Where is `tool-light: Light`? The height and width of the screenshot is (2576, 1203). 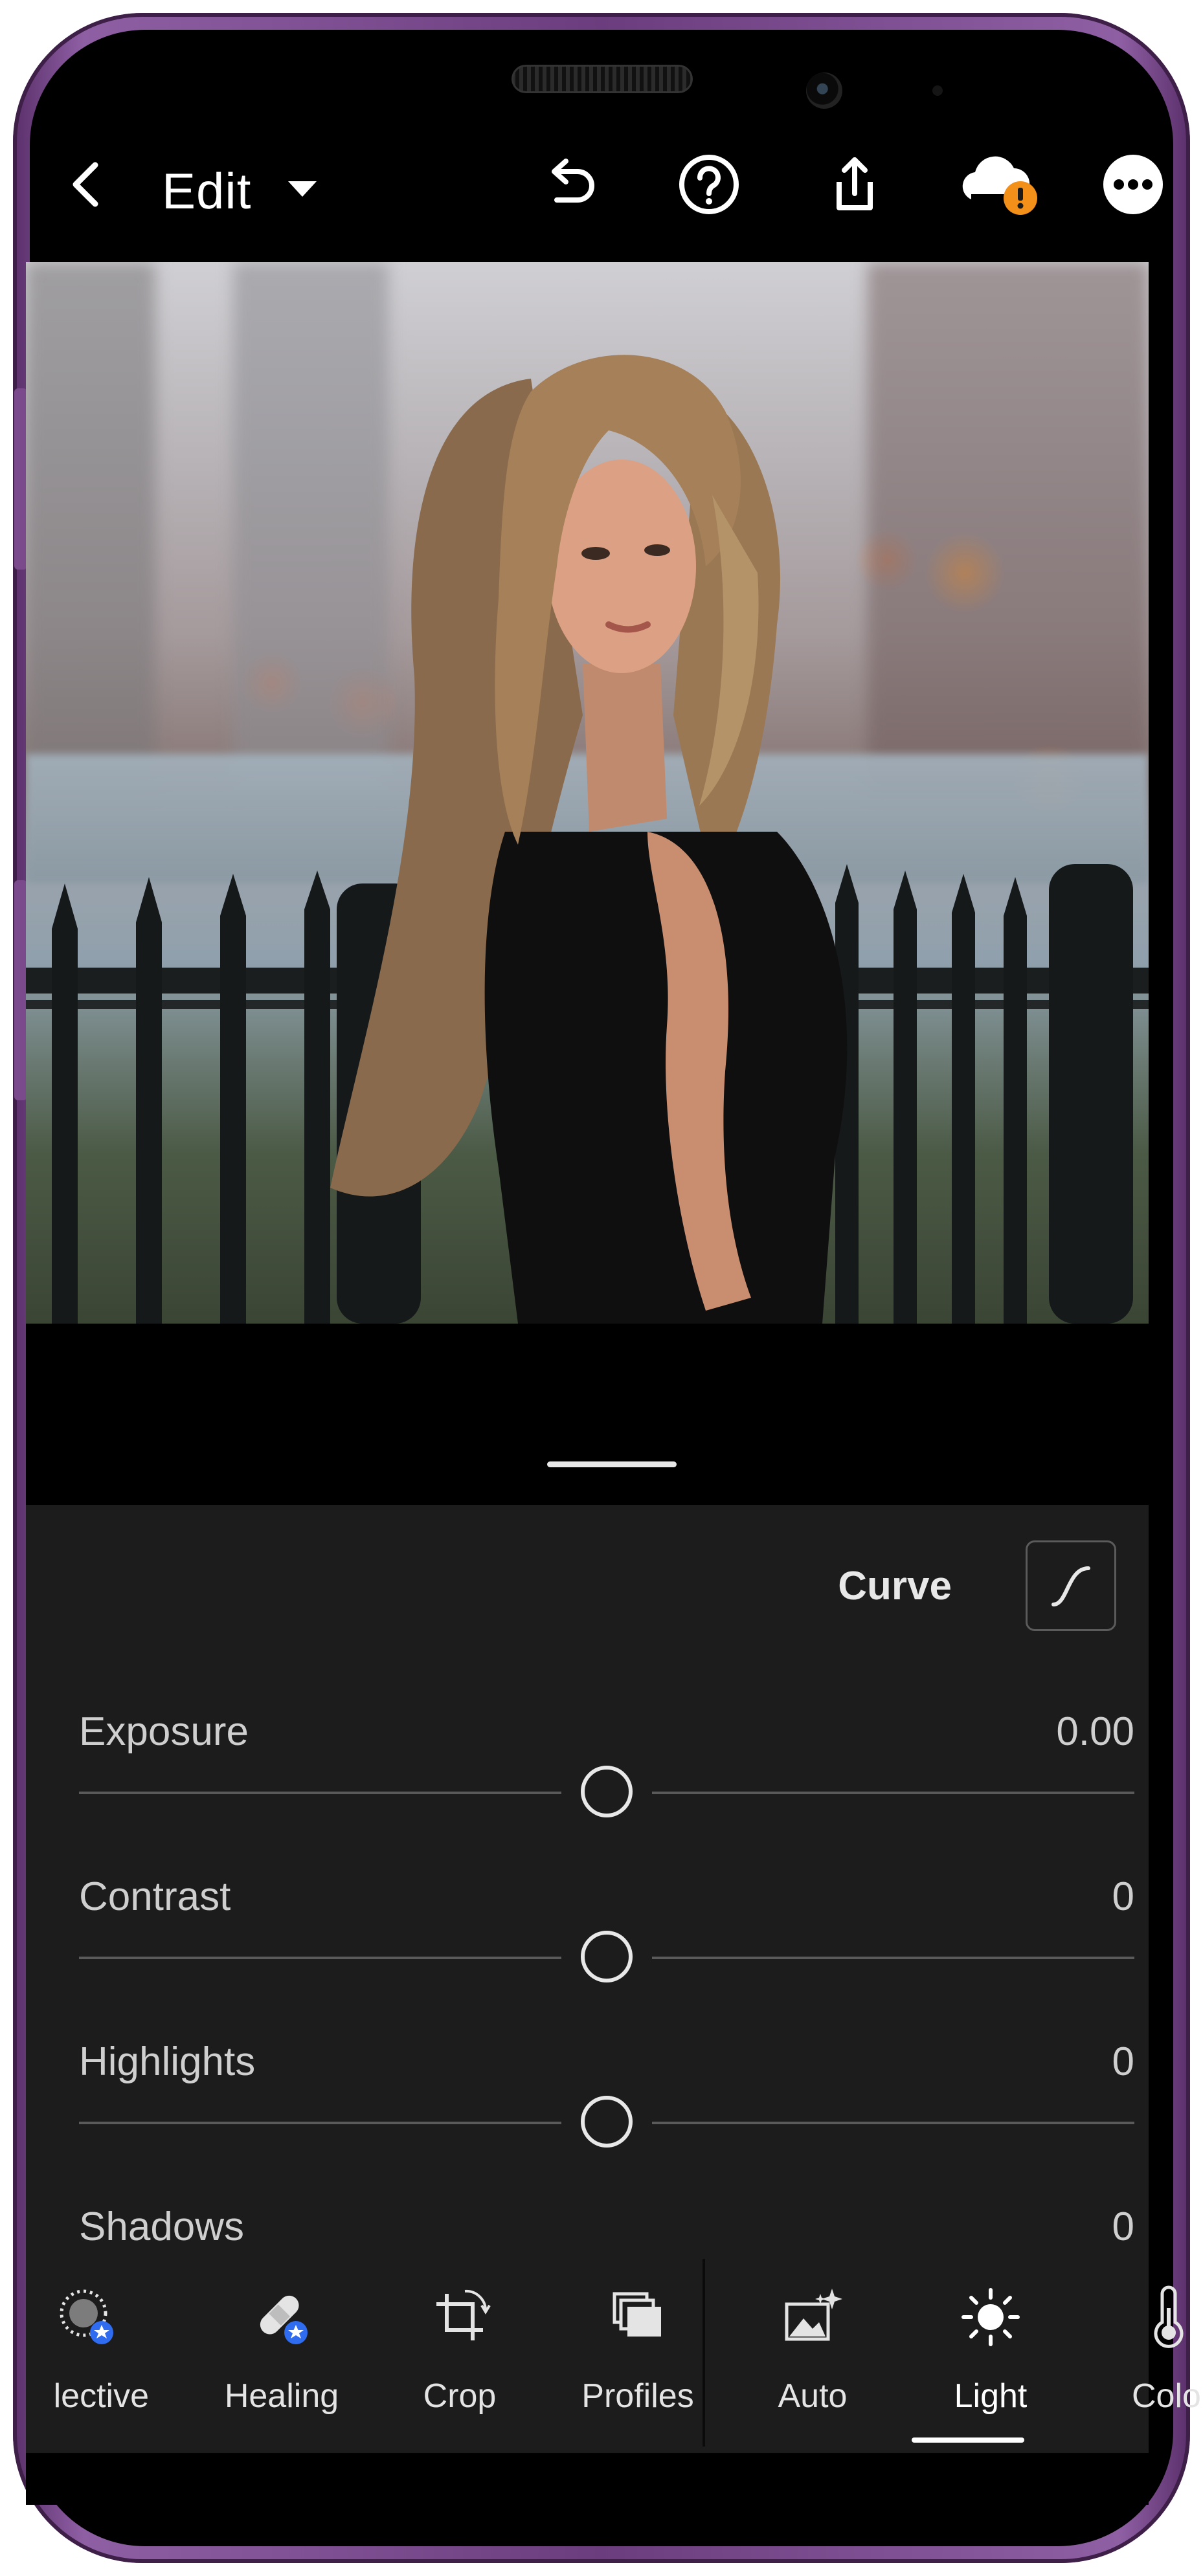
tool-light: Light is located at coordinates (991, 2356).